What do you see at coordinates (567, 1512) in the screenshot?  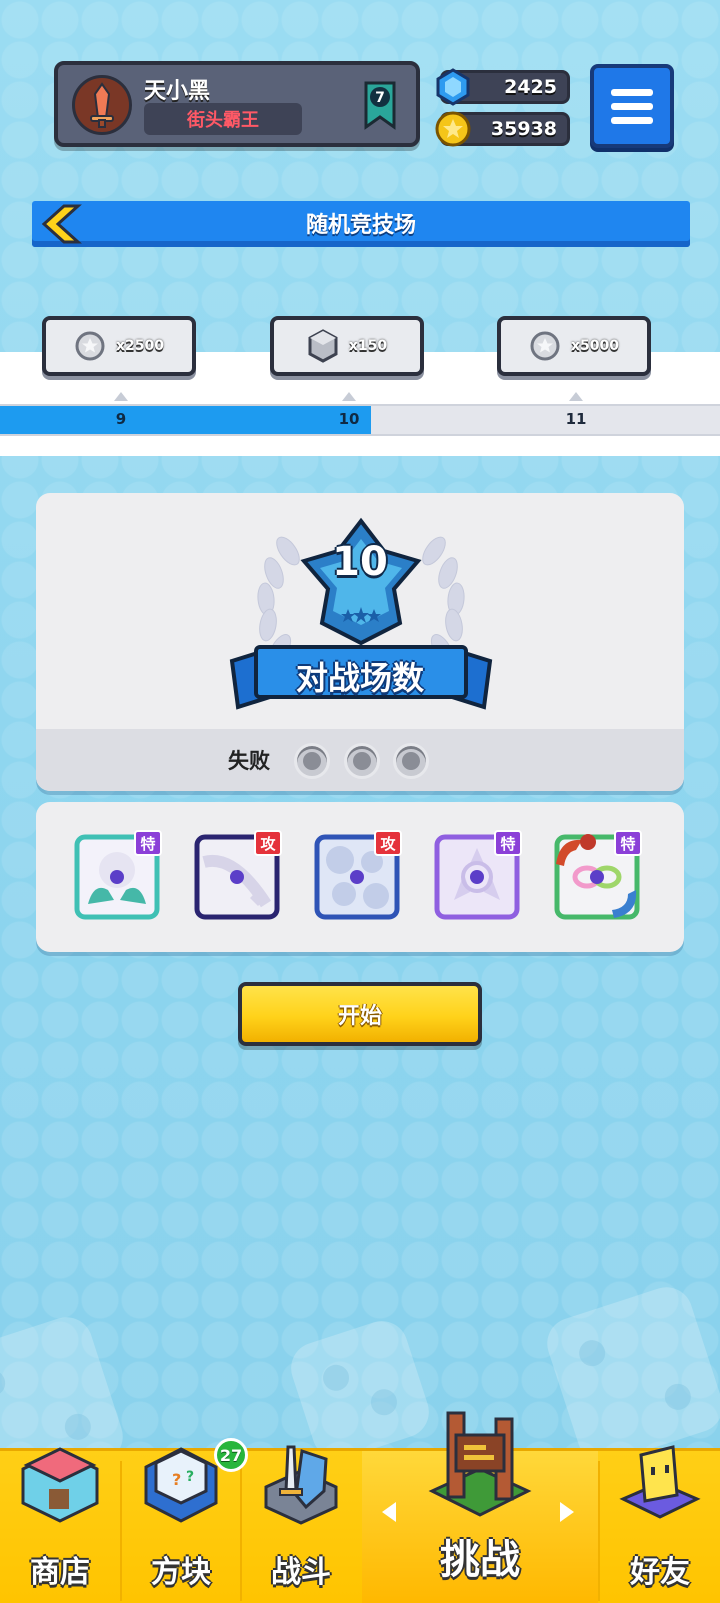 I see `nav-next-arrow-icon` at bounding box center [567, 1512].